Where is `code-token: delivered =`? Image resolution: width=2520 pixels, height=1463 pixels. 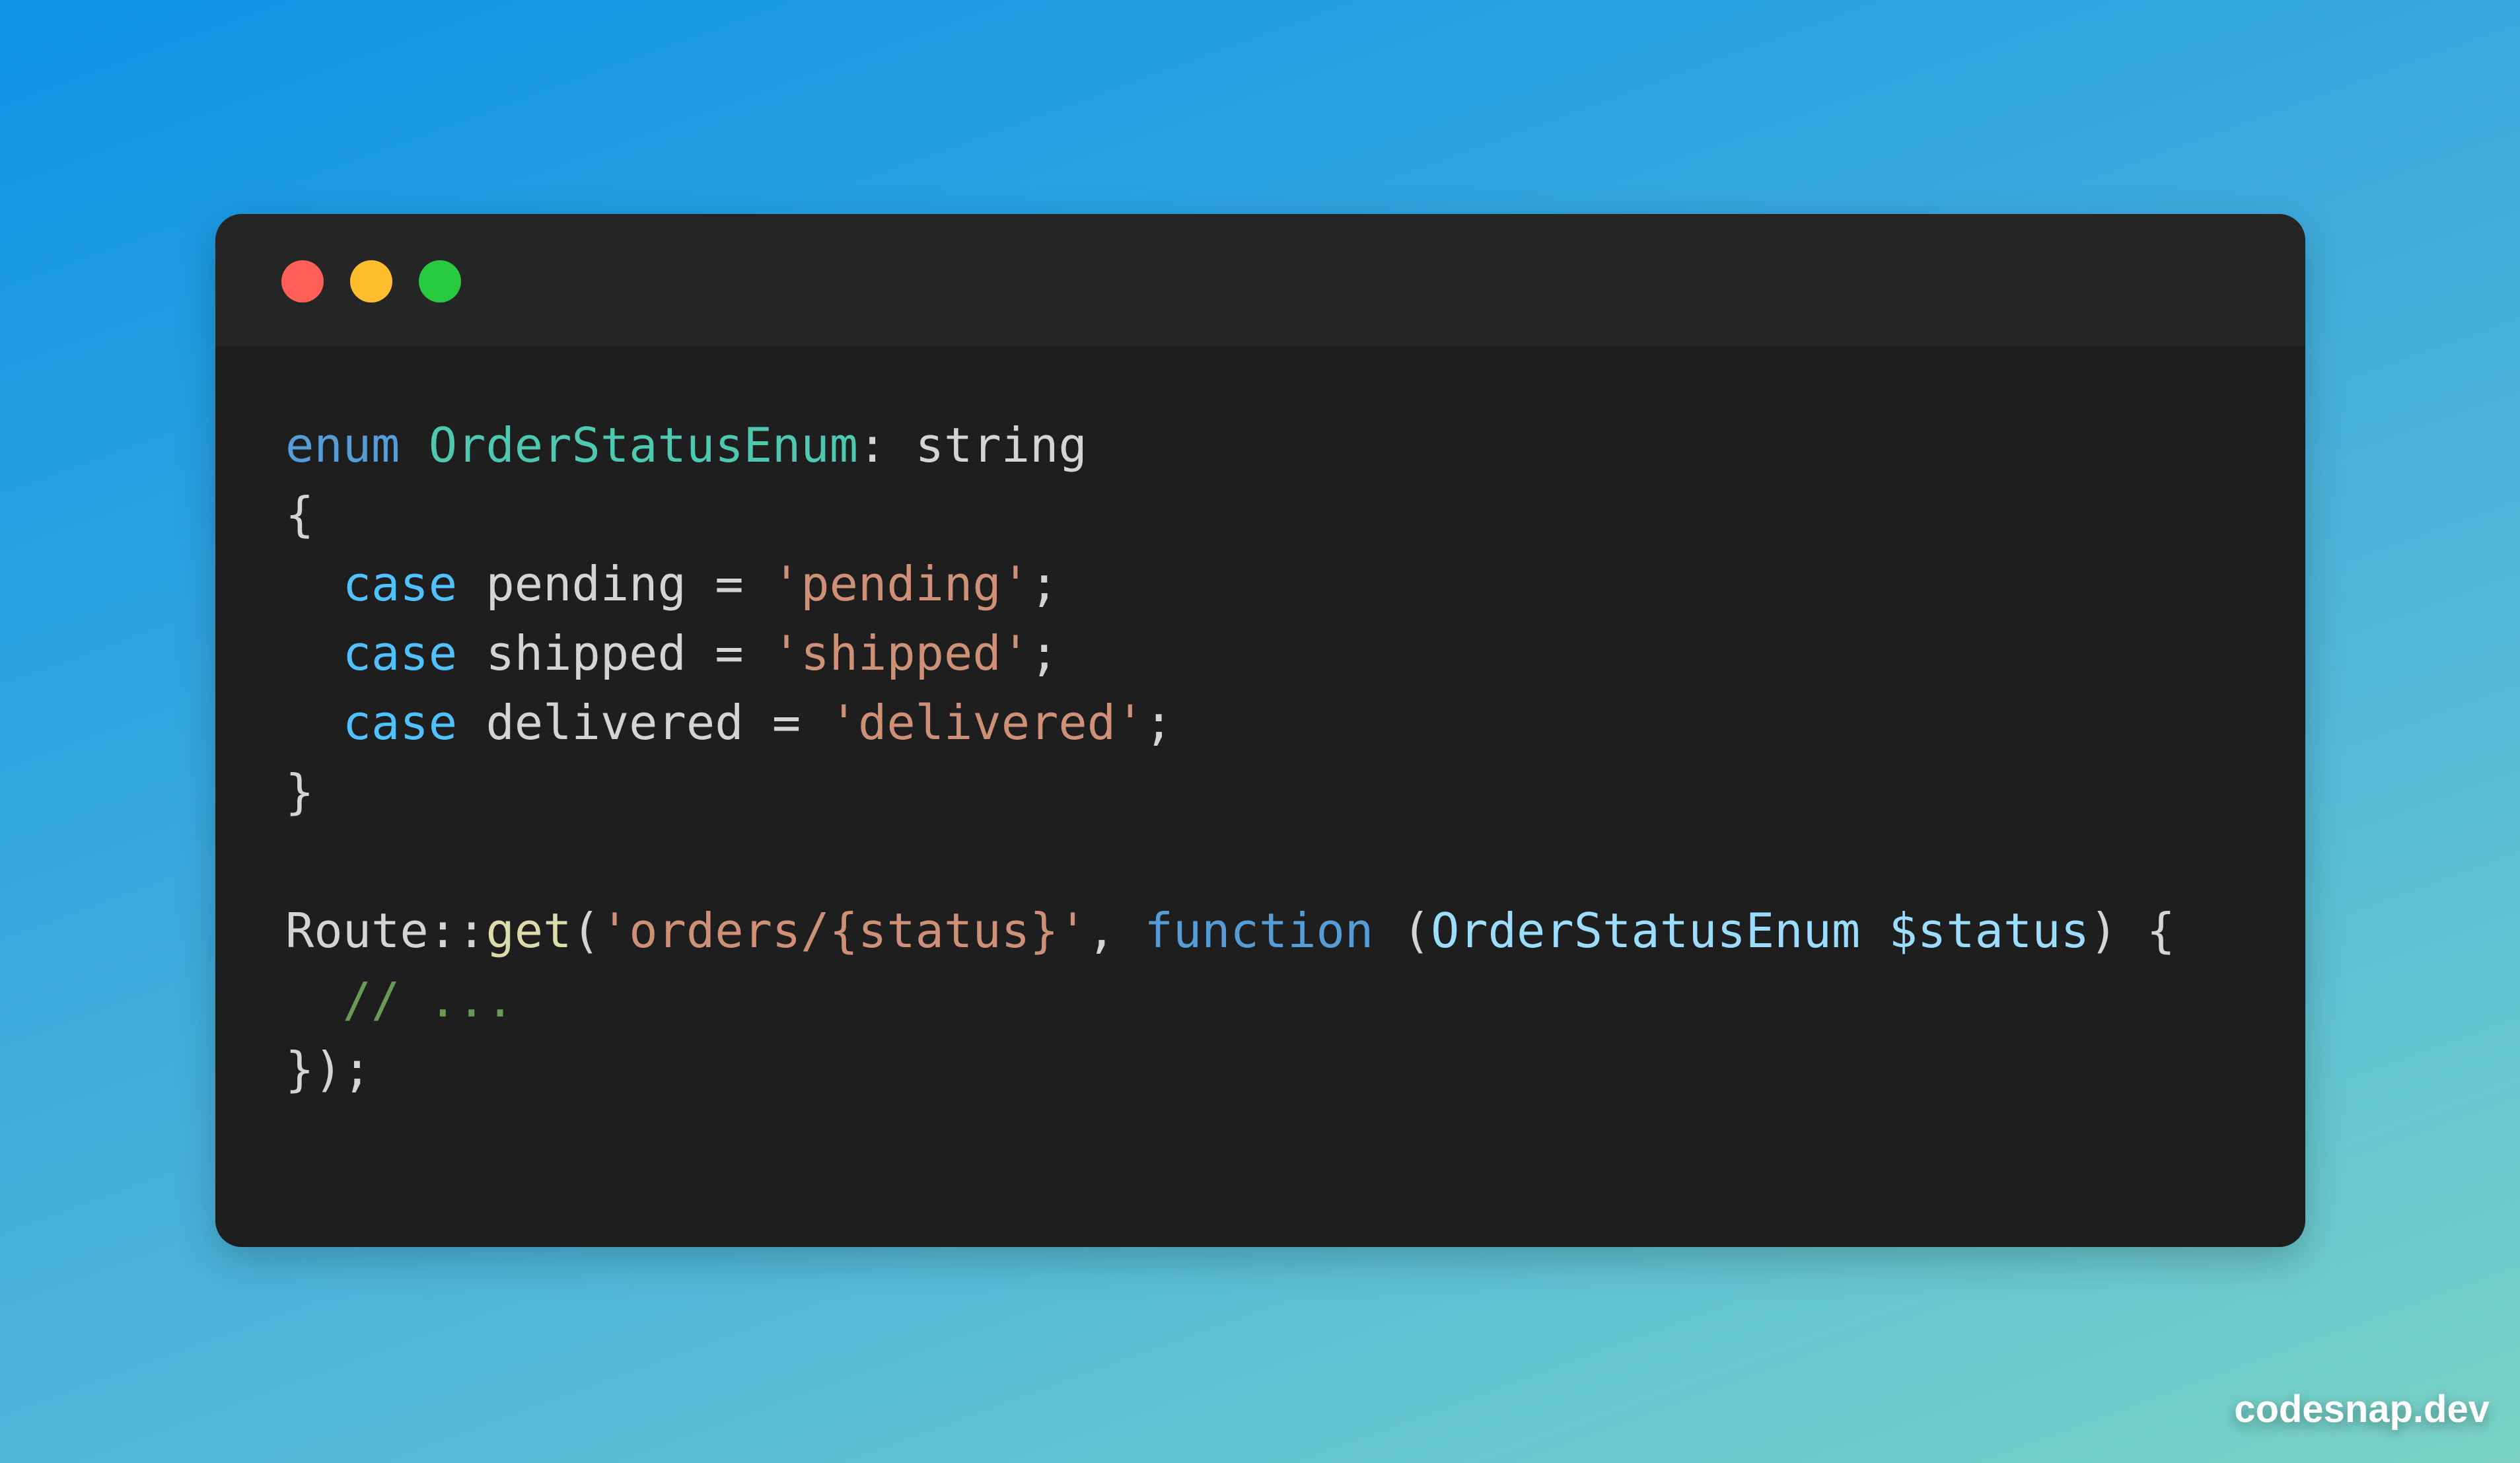
code-token: delivered = is located at coordinates (643, 722).